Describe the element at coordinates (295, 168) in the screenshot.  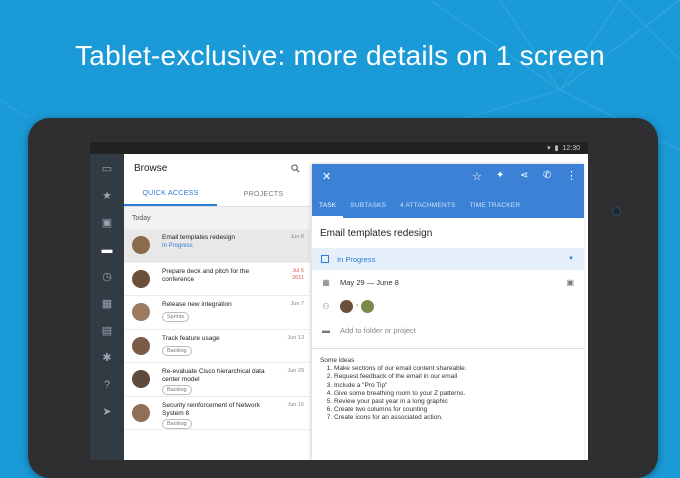
I see `search-icon` at that location.